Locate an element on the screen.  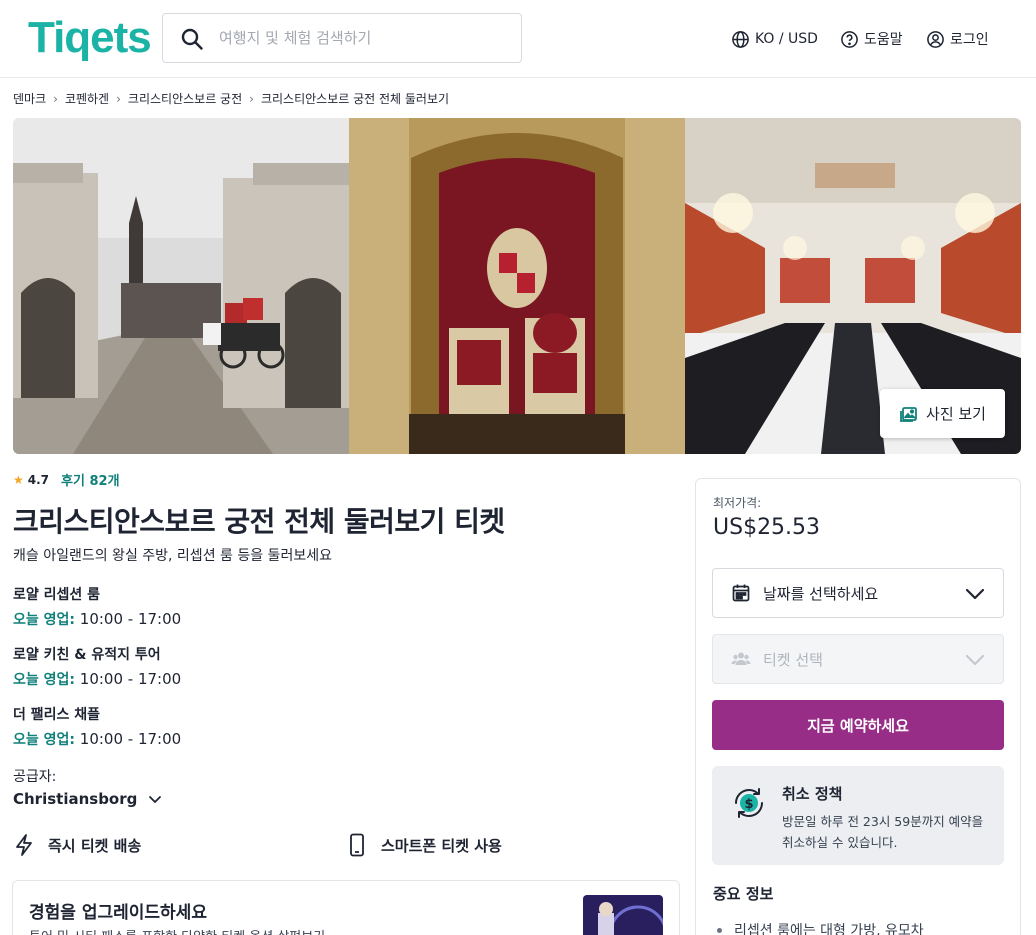
breadcrumb-current: 크리스티안스보르 궁전 전체 둘러보기 is located at coordinates (355, 99).